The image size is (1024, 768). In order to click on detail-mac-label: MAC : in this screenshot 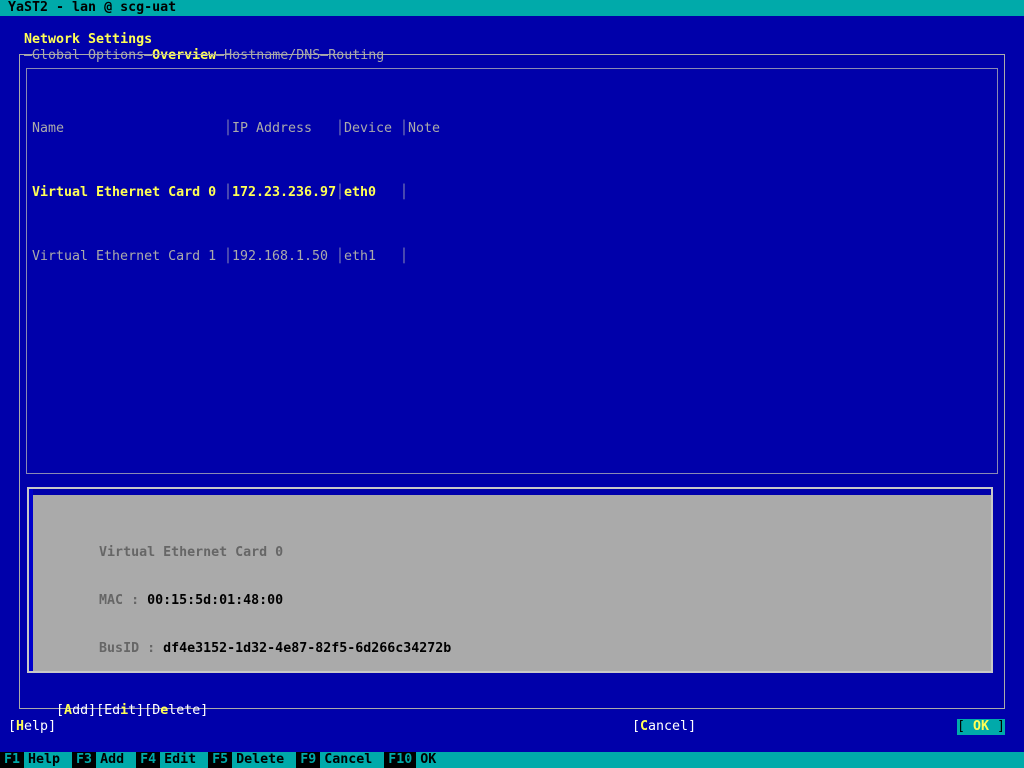, I will do `click(119, 600)`.